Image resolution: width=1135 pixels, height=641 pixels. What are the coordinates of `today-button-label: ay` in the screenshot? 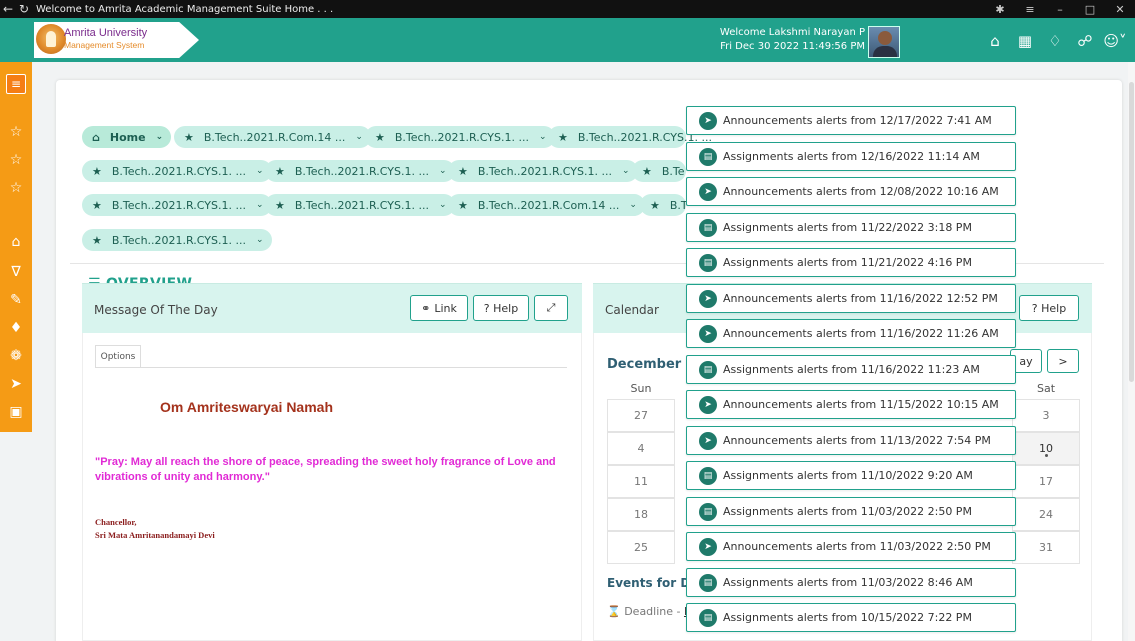 It's located at (1026, 361).